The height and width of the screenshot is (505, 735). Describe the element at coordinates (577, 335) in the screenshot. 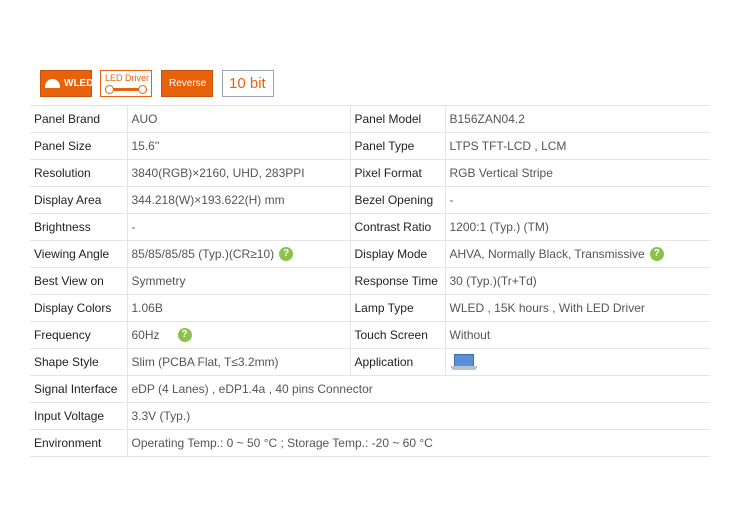

I see `spec-value: Without` at that location.